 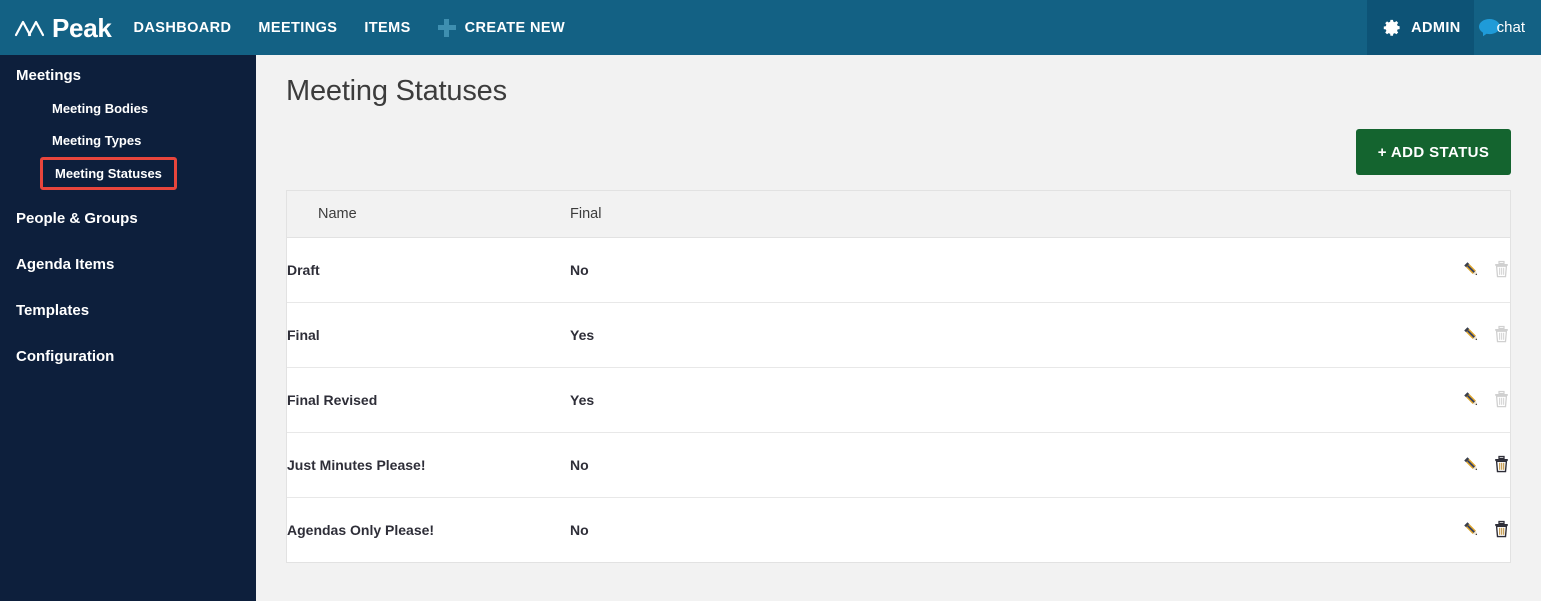 I want to click on table-row: Final Revised Yes, so click(x=898, y=400).